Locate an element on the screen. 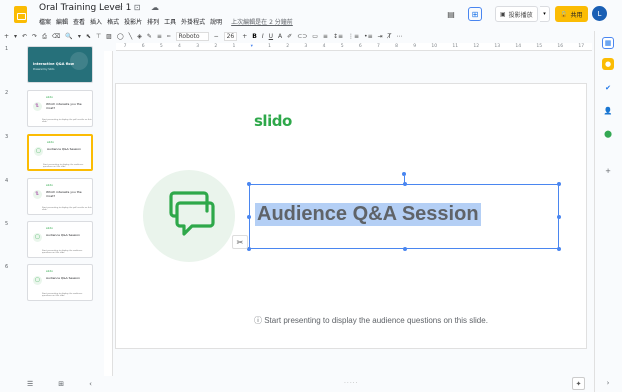 This screenshot has width=622, height=392. contacts-icon: 👤 is located at coordinates (608, 111).